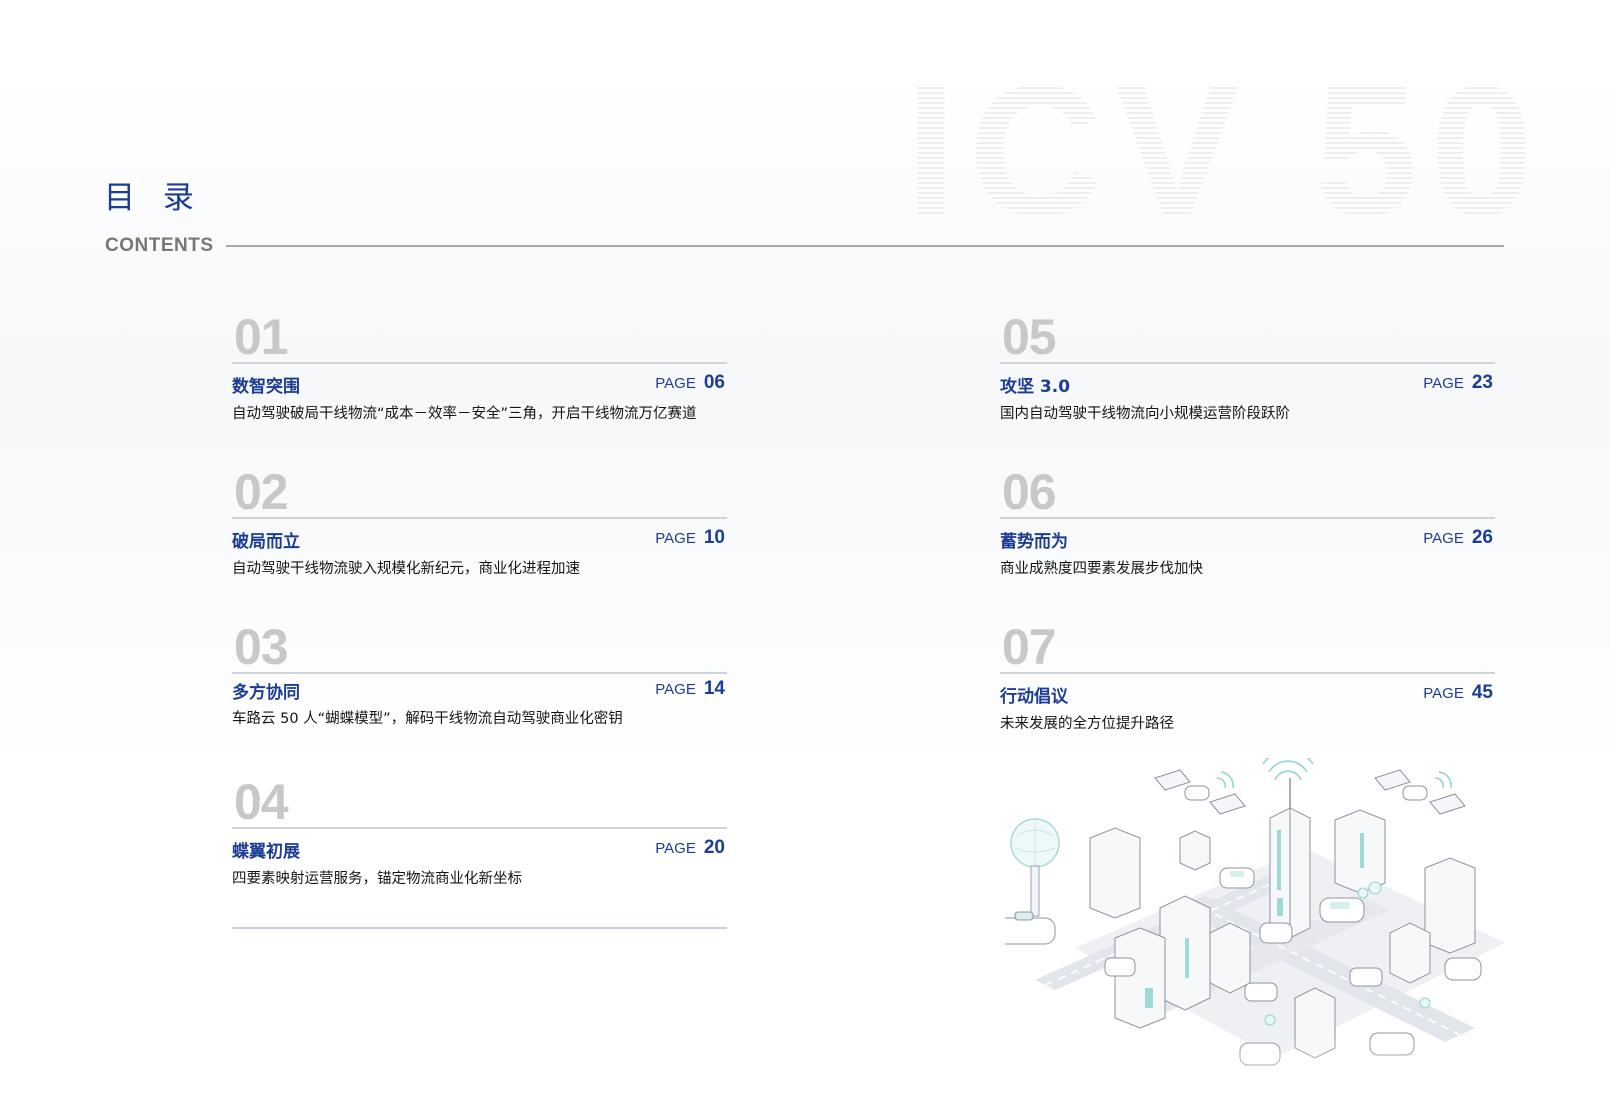  Describe the element at coordinates (1145, 414) in the screenshot. I see `entry-description: 国内自动驾驶干线物流向小规模运营阶段跃阶` at that location.